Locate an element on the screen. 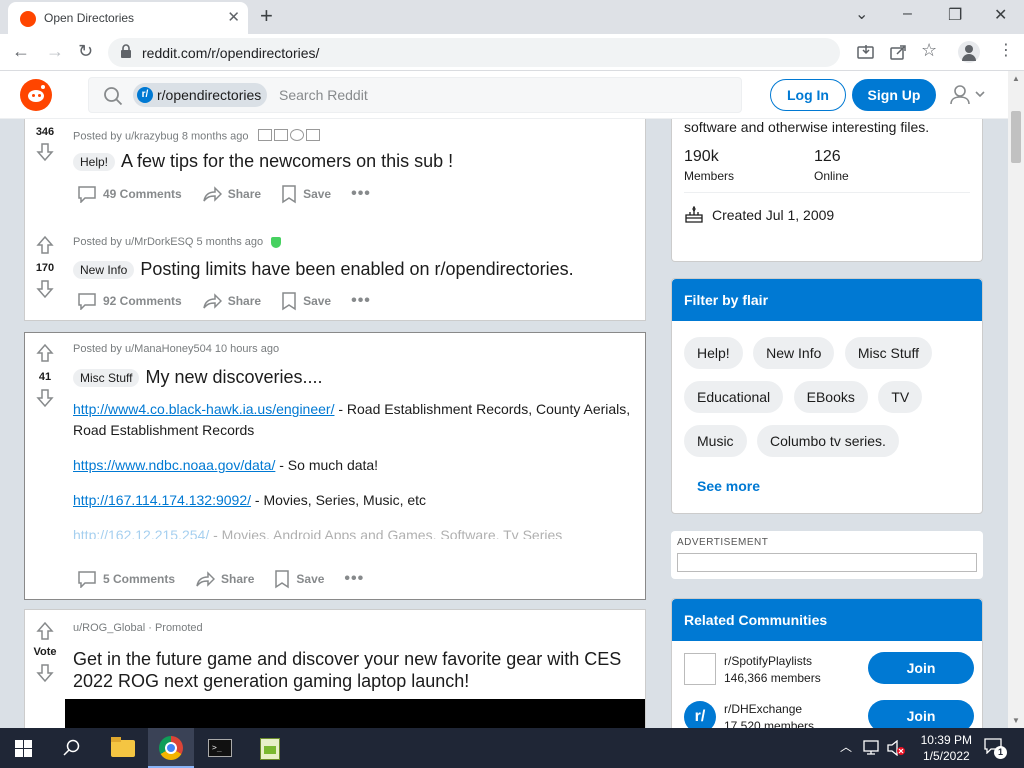 The image size is (1024, 768). post-link: http://167.114.174.132:9092/ is located at coordinates (162, 500).